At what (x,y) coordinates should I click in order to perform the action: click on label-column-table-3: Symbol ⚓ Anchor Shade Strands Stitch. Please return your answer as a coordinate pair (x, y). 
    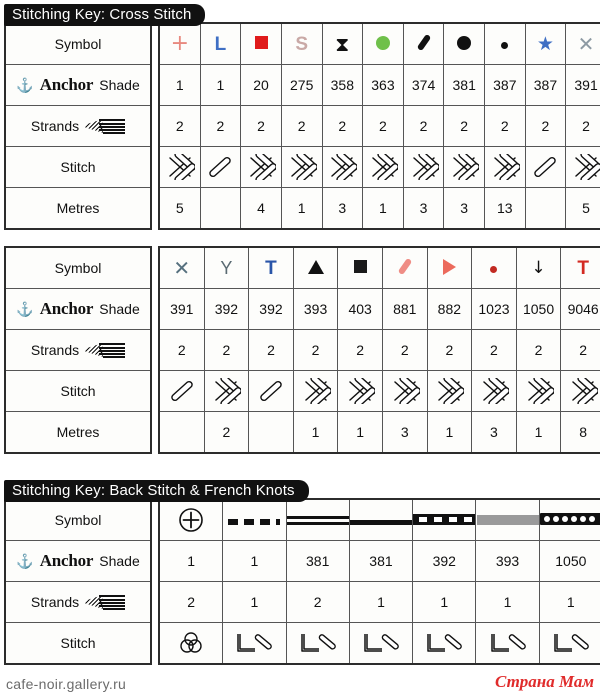
    Looking at the image, I should click on (78, 581).